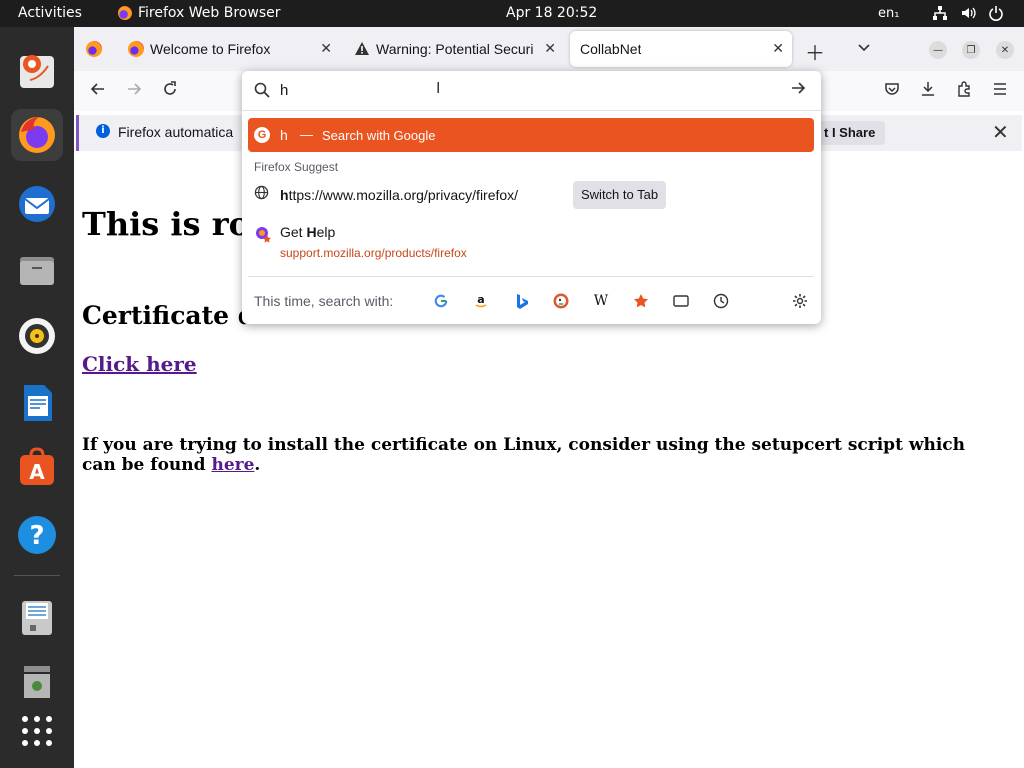 The width and height of the screenshot is (1024, 768). I want to click on firefox-favicon, so click(136, 49).